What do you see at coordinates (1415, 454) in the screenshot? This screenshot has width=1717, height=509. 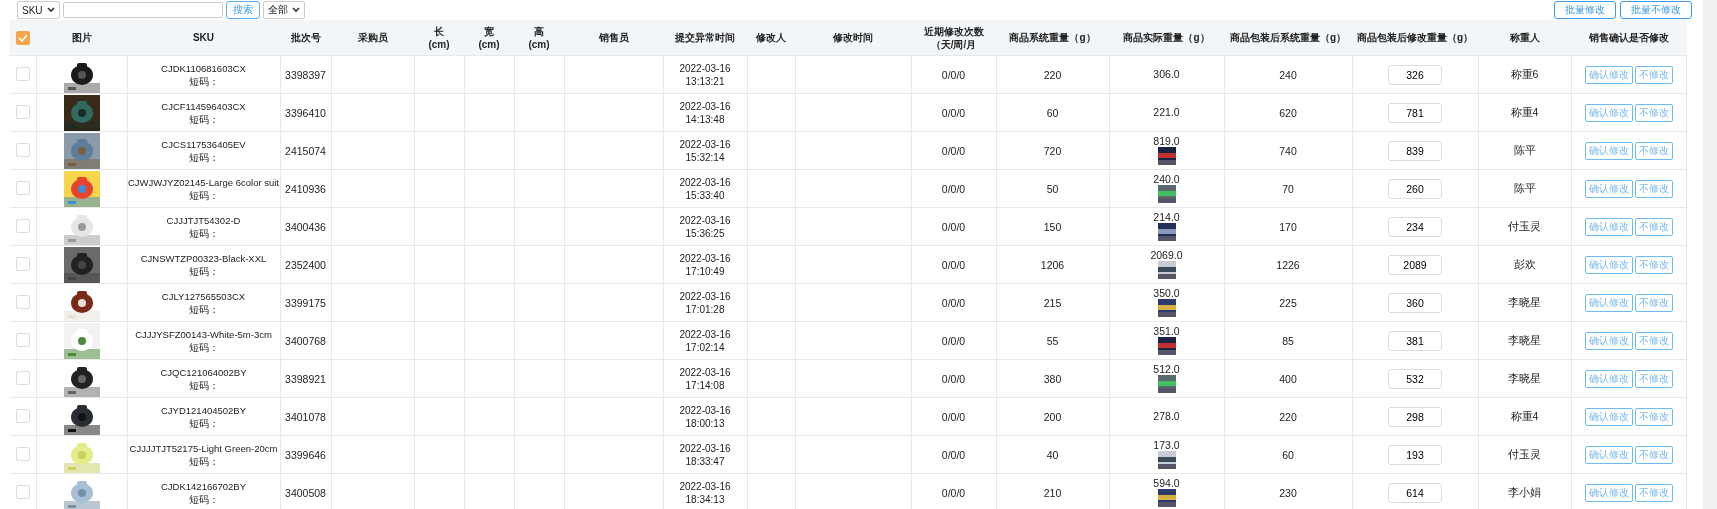 I see `modified-weight-field: 193` at bounding box center [1415, 454].